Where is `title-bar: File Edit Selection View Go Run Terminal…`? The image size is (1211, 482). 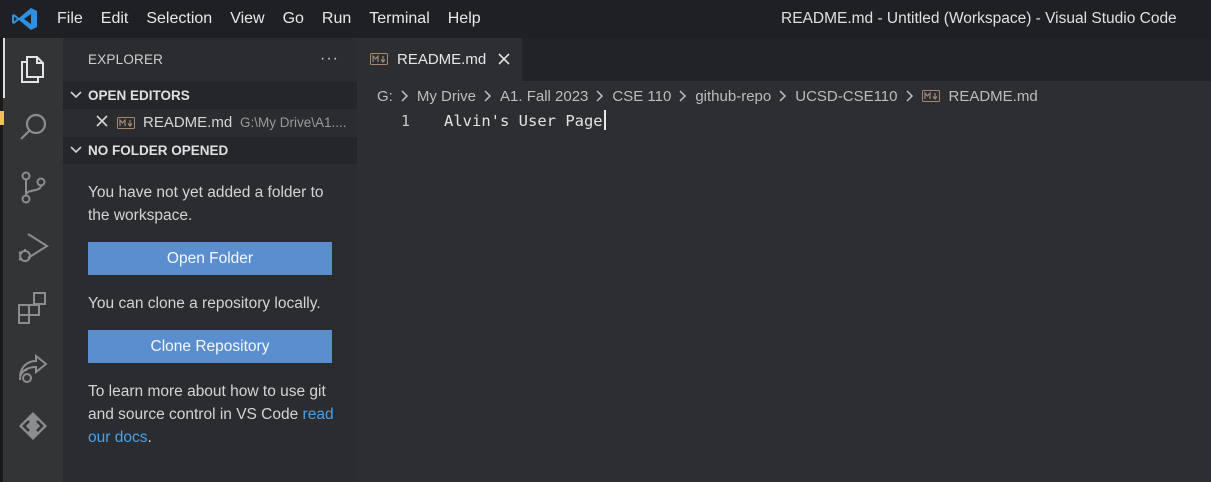 title-bar: File Edit Selection View Go Run Terminal… is located at coordinates (605, 19).